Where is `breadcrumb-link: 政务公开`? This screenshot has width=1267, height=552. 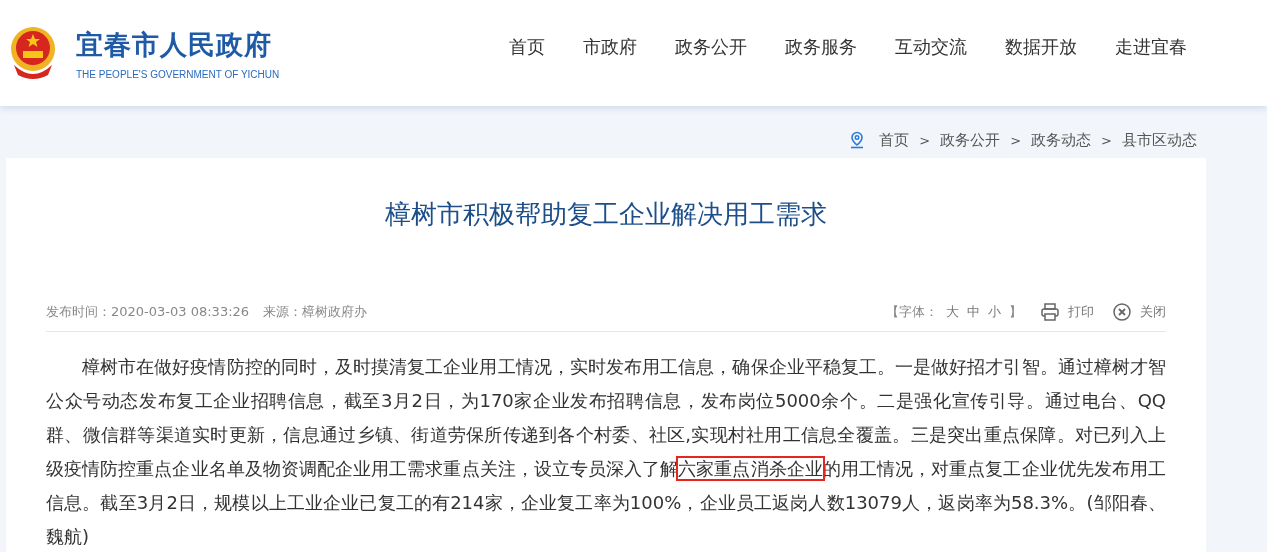 breadcrumb-link: 政务公开 is located at coordinates (970, 140).